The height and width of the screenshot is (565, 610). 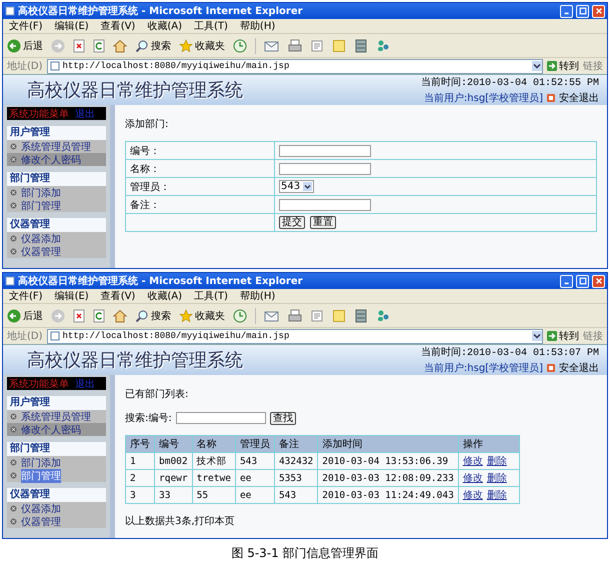 What do you see at coordinates (221, 418) in the screenshot?
I see `search-field` at bounding box center [221, 418].